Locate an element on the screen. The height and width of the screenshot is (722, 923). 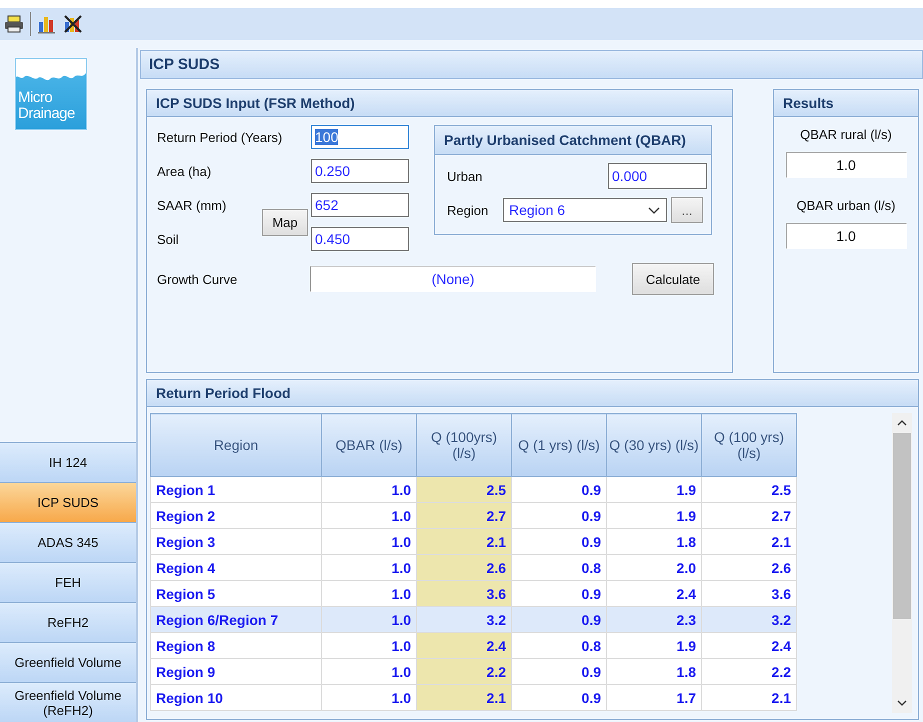
input-field: 0.450 is located at coordinates (360, 239).